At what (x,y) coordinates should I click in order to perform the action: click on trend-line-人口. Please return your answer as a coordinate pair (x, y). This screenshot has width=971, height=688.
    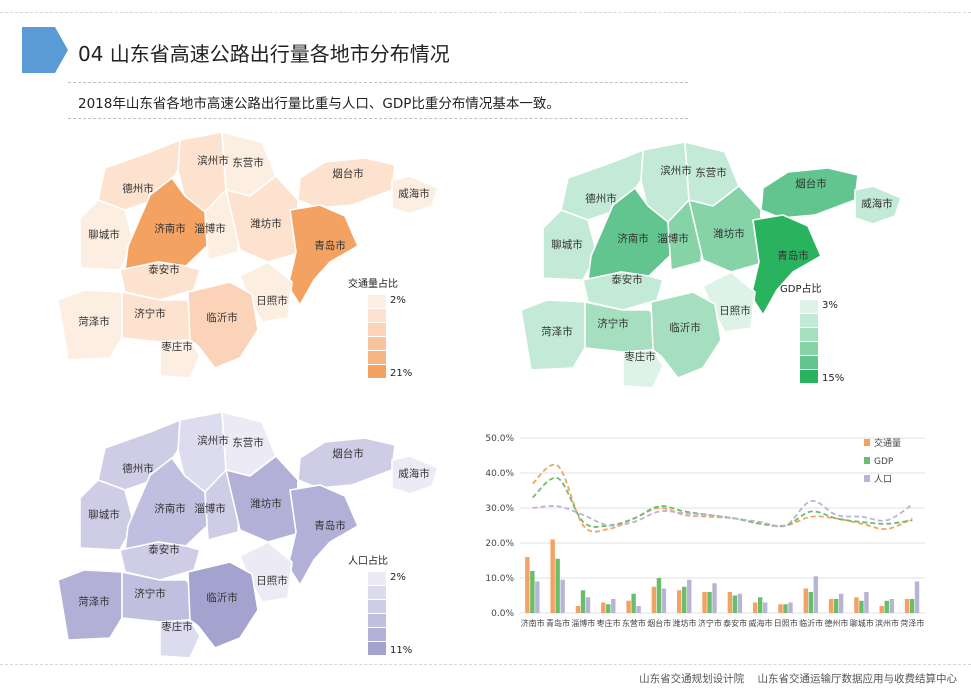
    Looking at the image, I should click on (722, 514).